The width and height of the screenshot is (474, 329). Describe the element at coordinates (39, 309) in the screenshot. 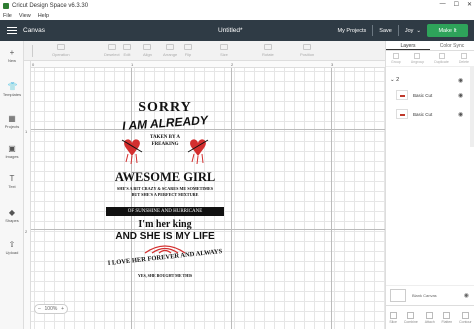

I see `zoom-out-button: –` at that location.